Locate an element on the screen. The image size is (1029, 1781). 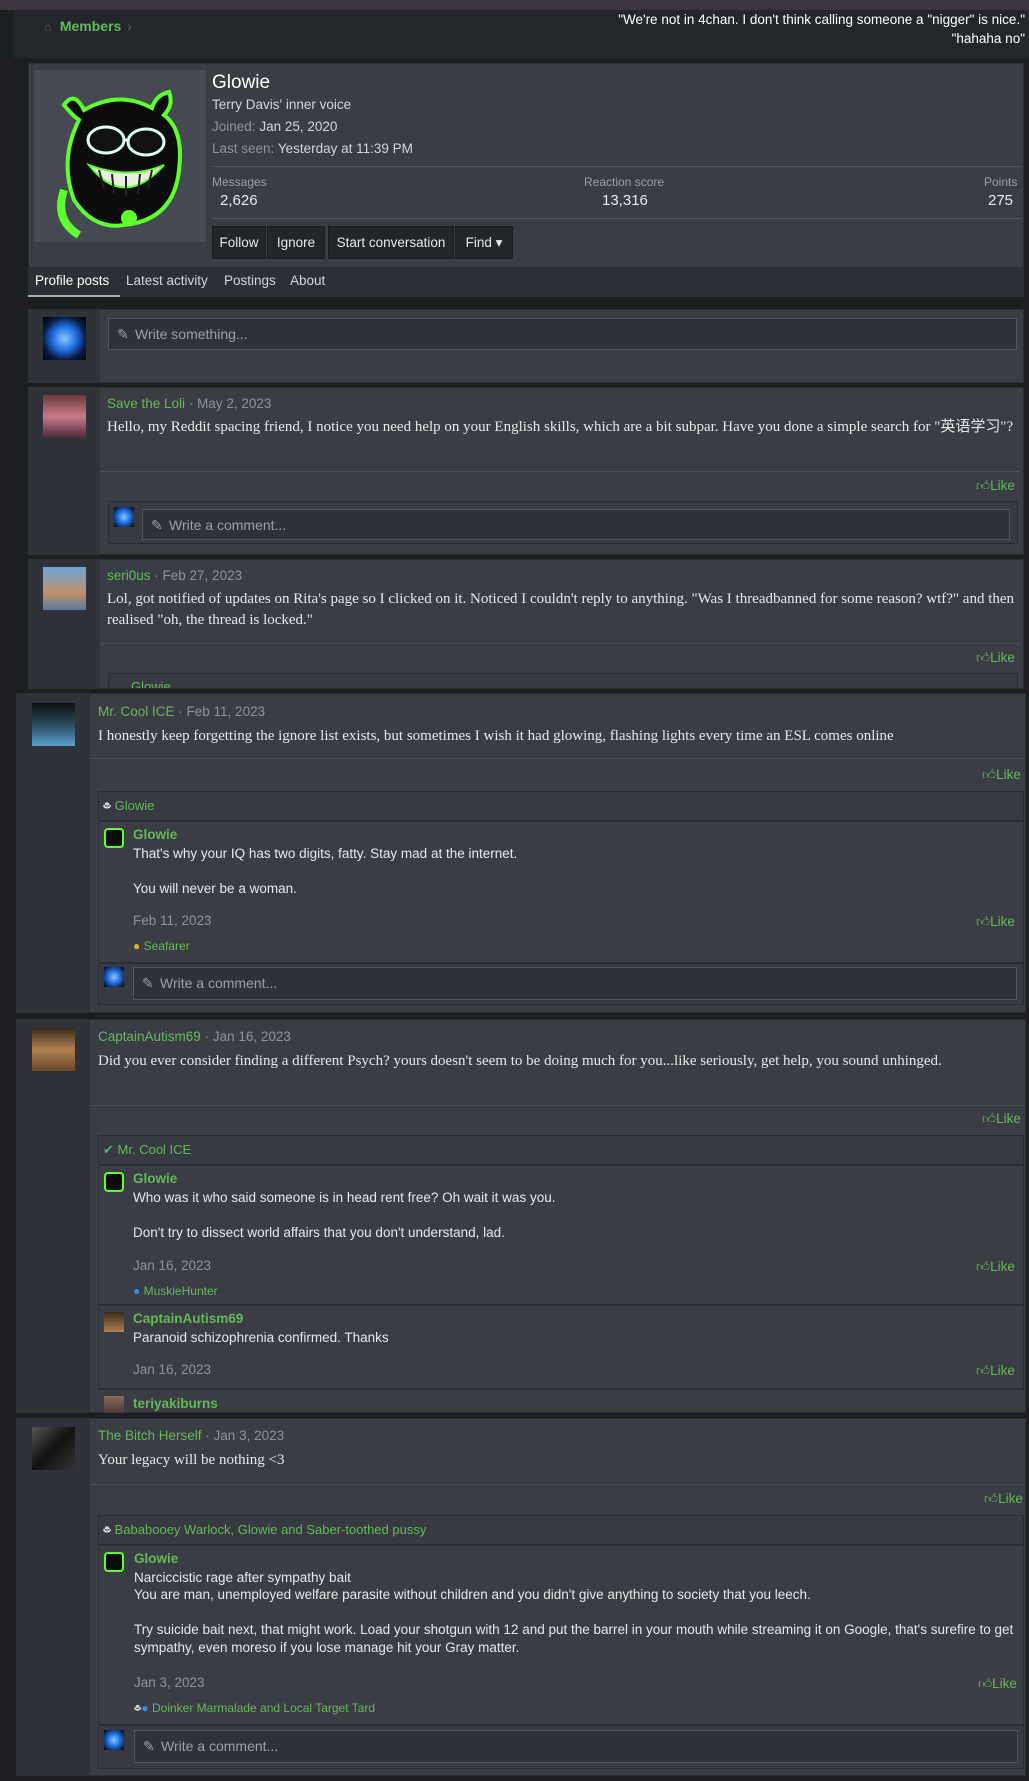
reactor-names: Mr. Cool ICE is located at coordinates (155, 1149).